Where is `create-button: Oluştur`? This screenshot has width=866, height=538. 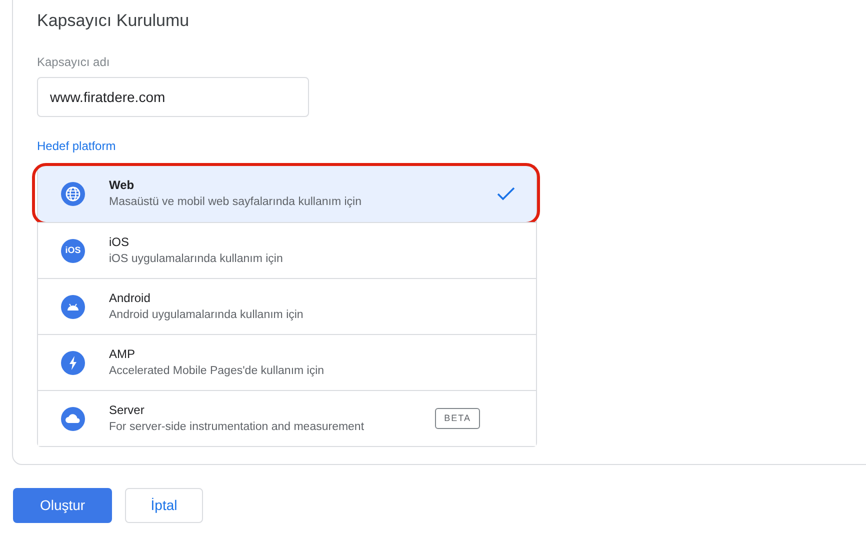
create-button: Oluştur is located at coordinates (62, 505).